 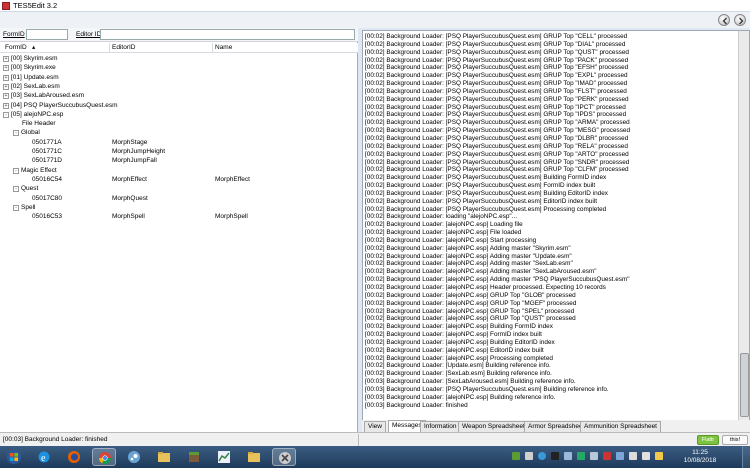 I want to click on vertical-scrollbar, so click(x=743, y=227).